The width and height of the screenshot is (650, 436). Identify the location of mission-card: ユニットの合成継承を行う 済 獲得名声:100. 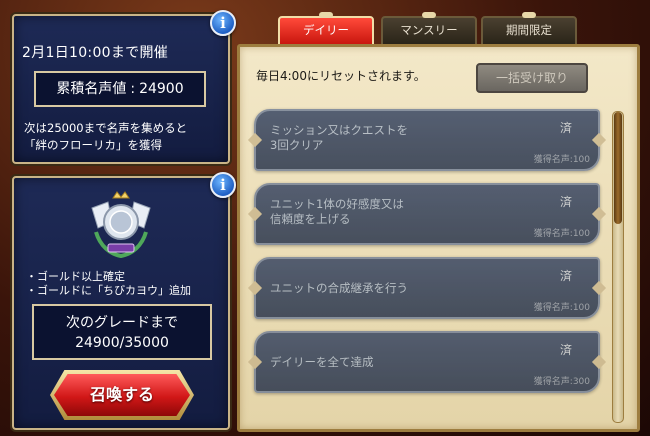
(427, 288).